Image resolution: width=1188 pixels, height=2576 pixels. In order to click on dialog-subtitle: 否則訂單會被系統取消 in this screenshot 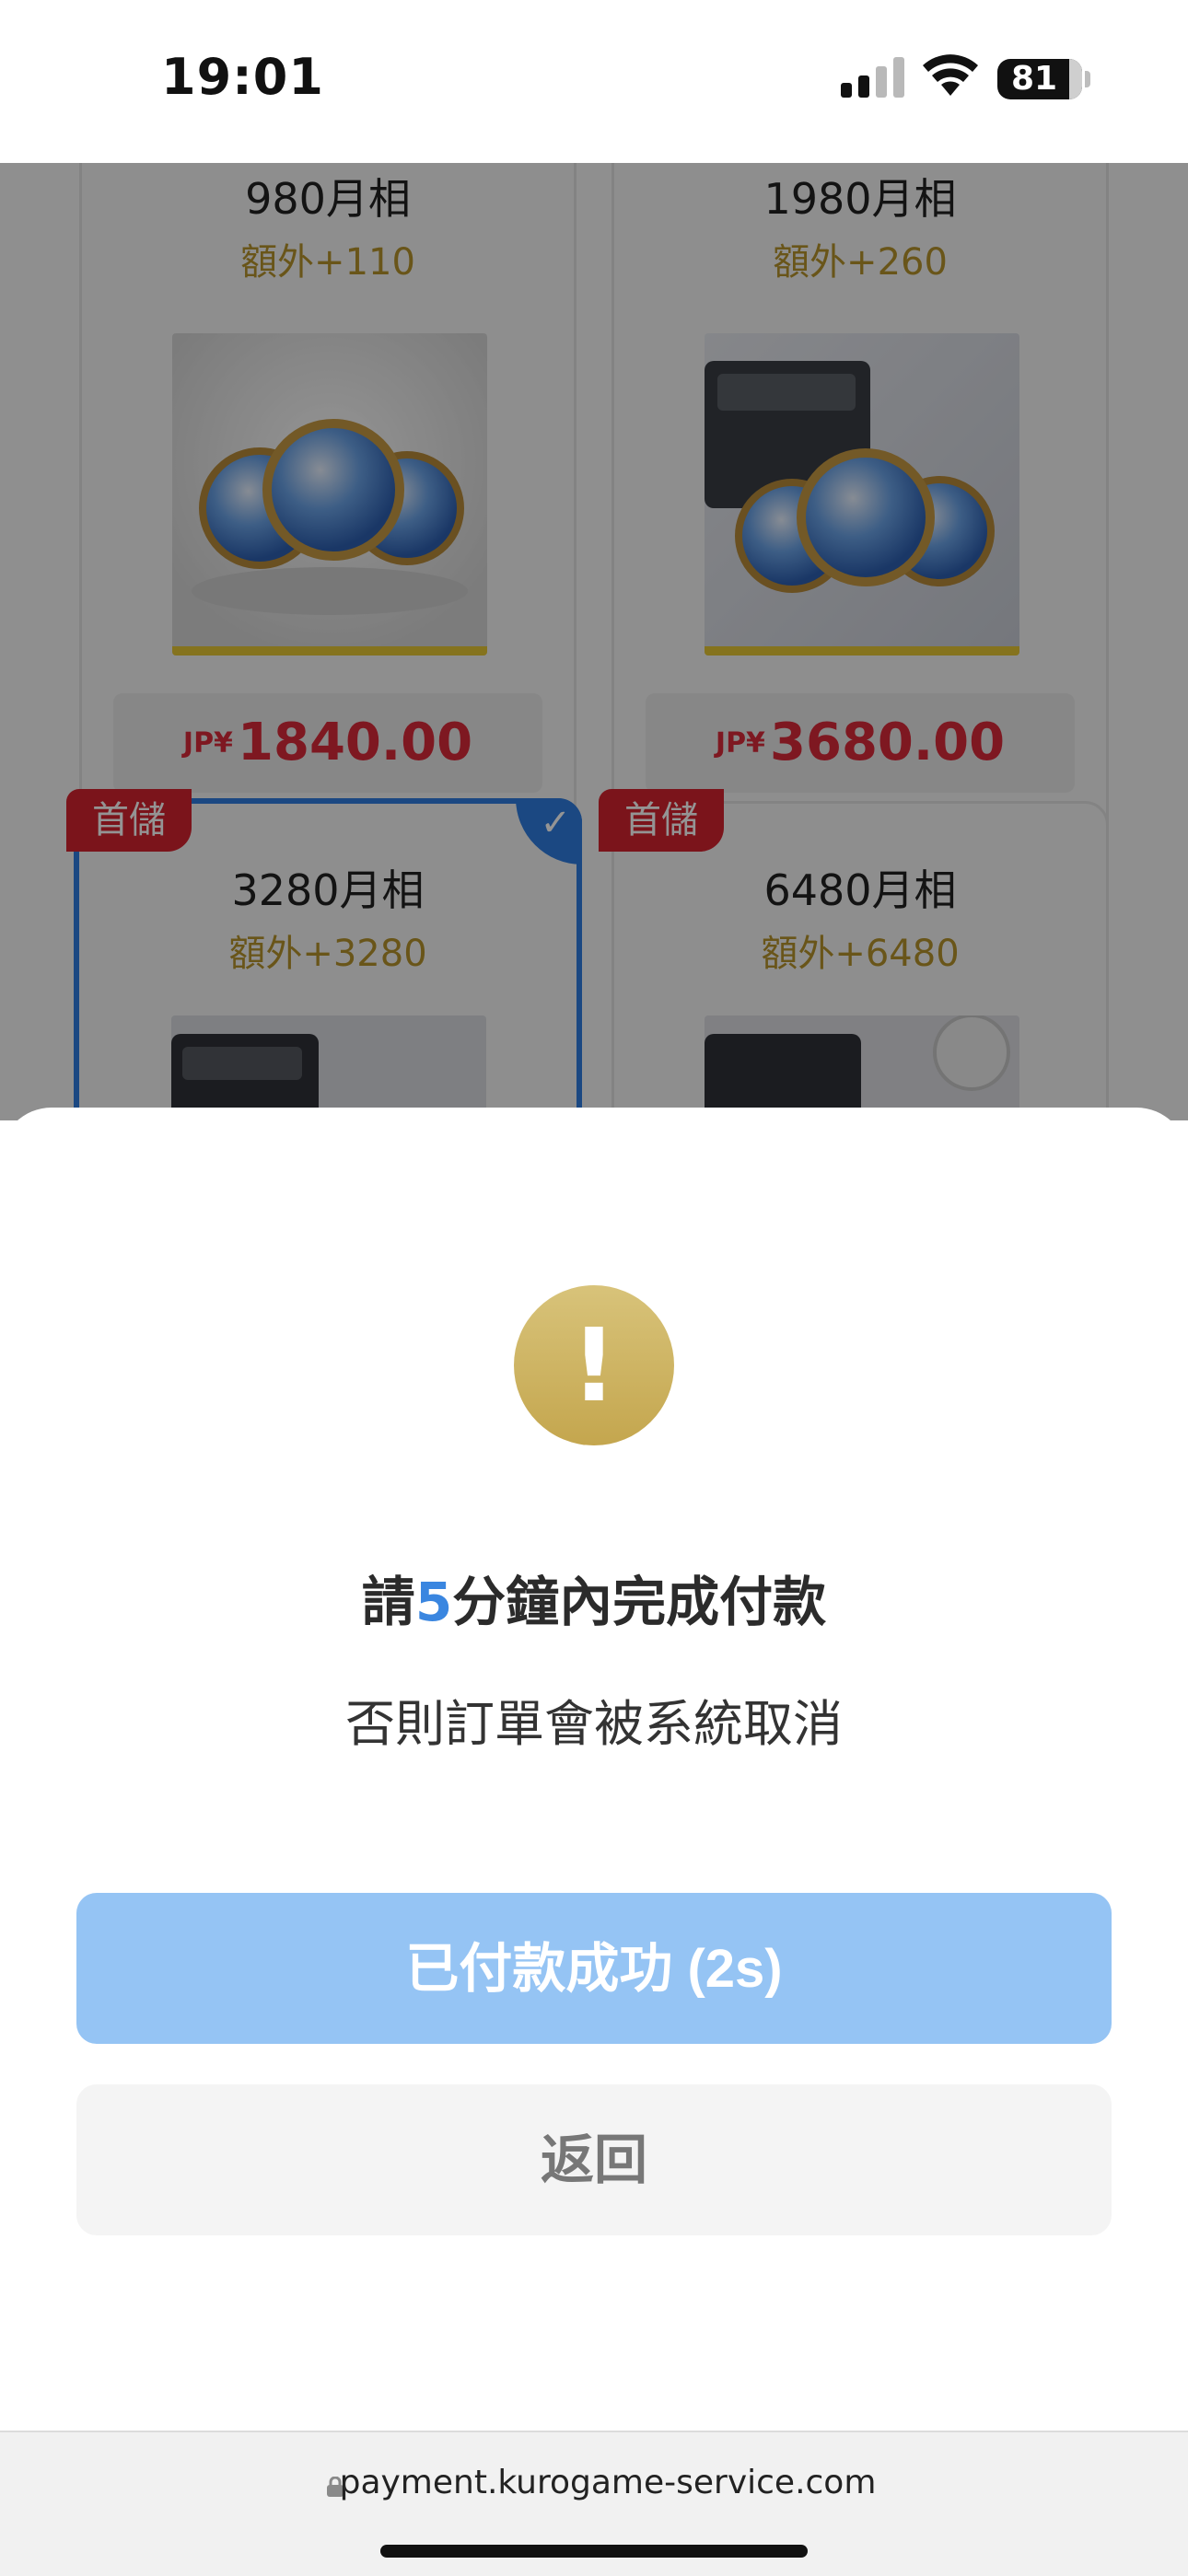, I will do `click(594, 1724)`.